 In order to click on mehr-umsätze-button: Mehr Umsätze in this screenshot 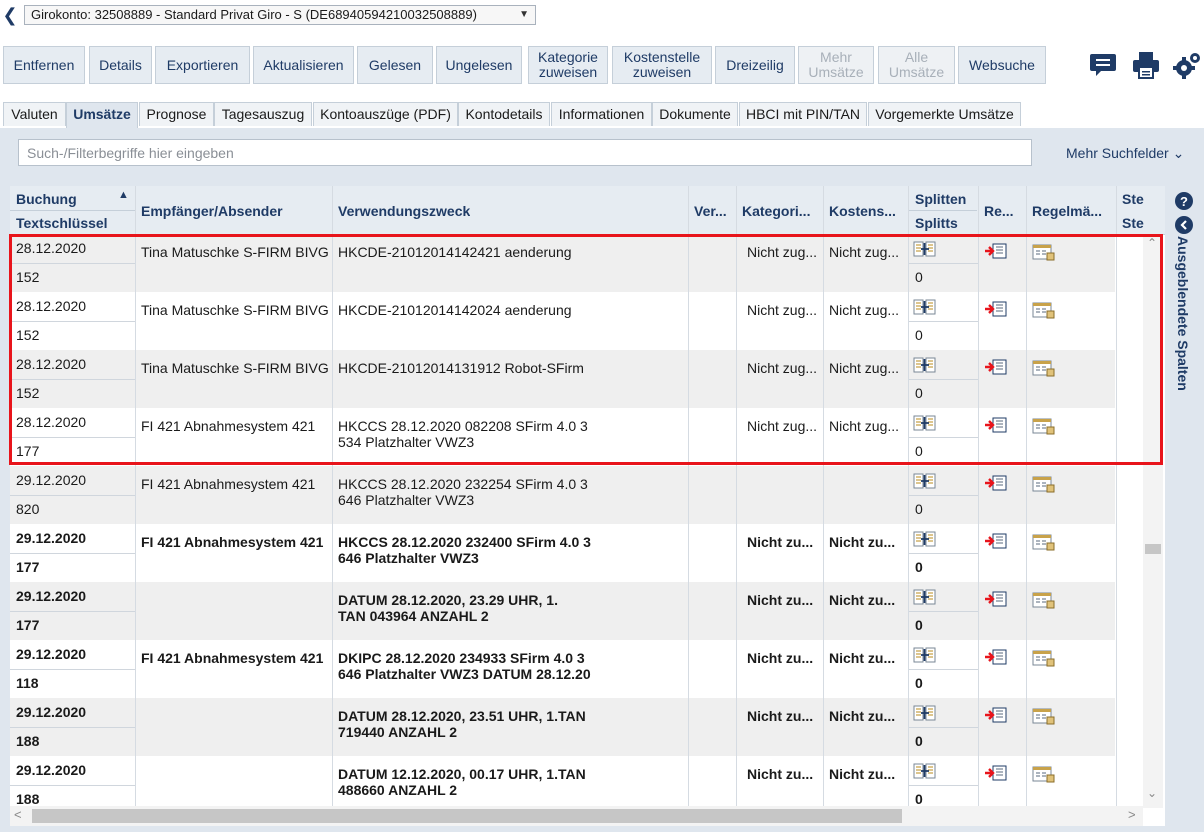, I will do `click(836, 65)`.